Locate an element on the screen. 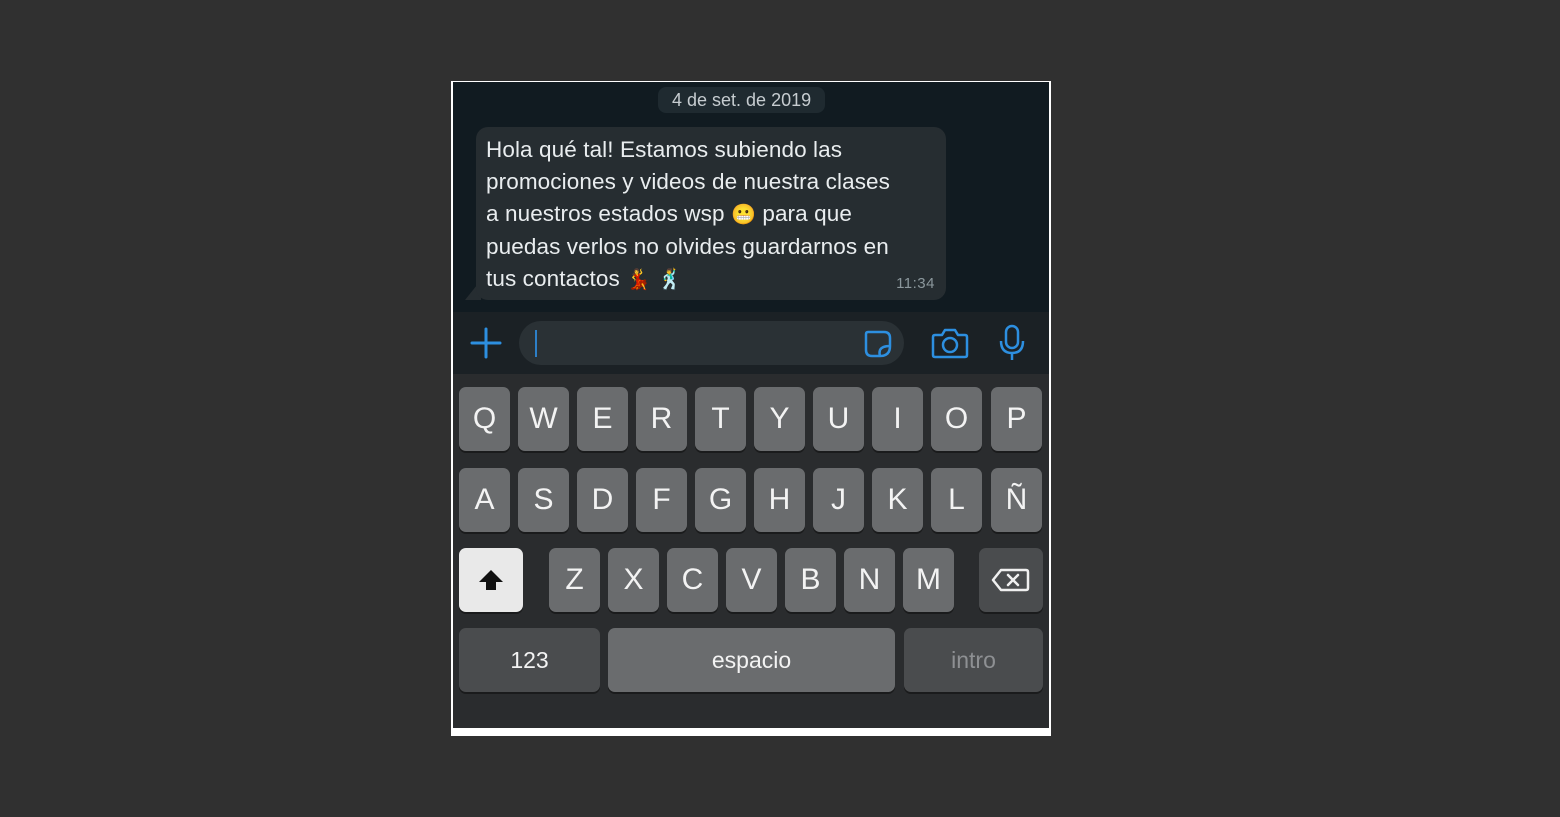 The width and height of the screenshot is (1560, 817). key-o: O is located at coordinates (956, 419).